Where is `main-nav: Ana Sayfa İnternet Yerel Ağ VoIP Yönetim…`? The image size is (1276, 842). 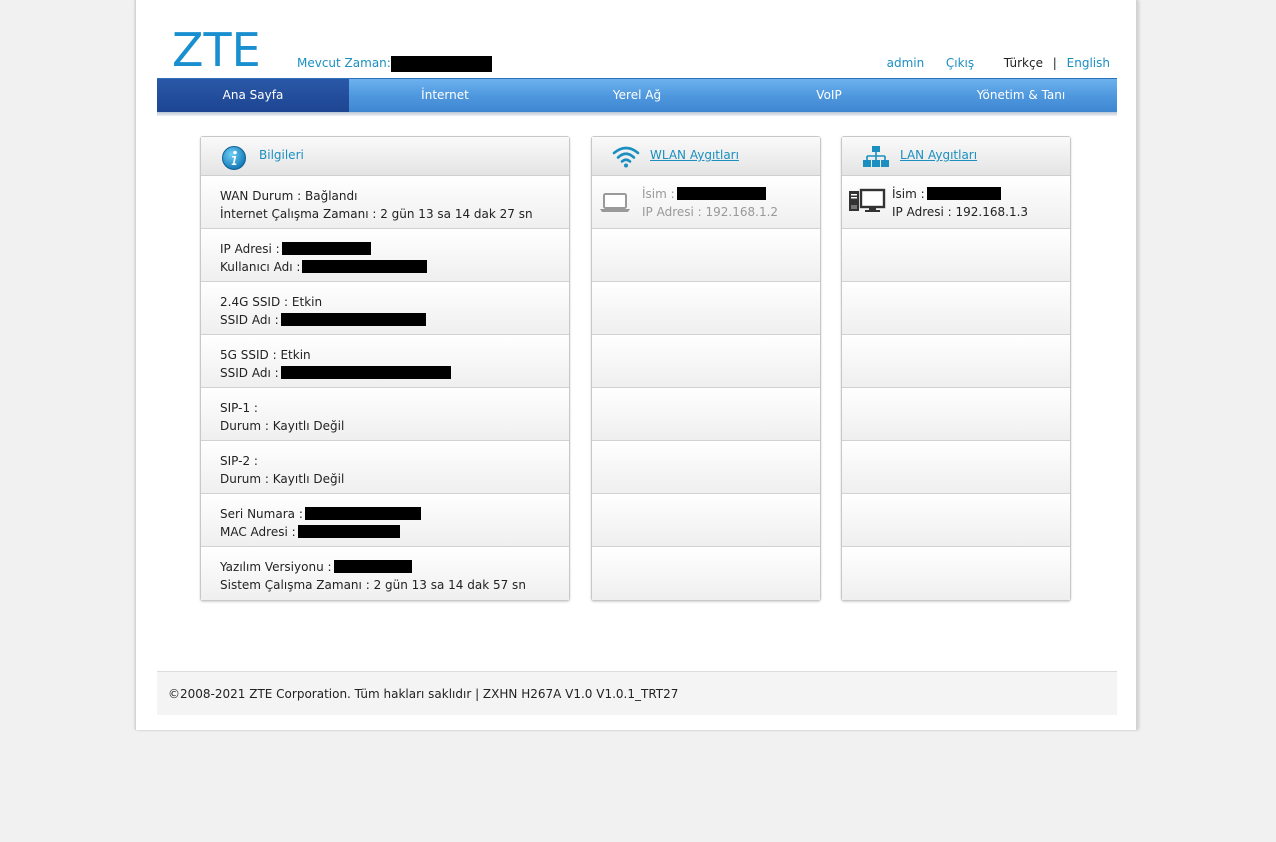 main-nav: Ana Sayfa İnternet Yerel Ağ VoIP Yönetim… is located at coordinates (637, 97).